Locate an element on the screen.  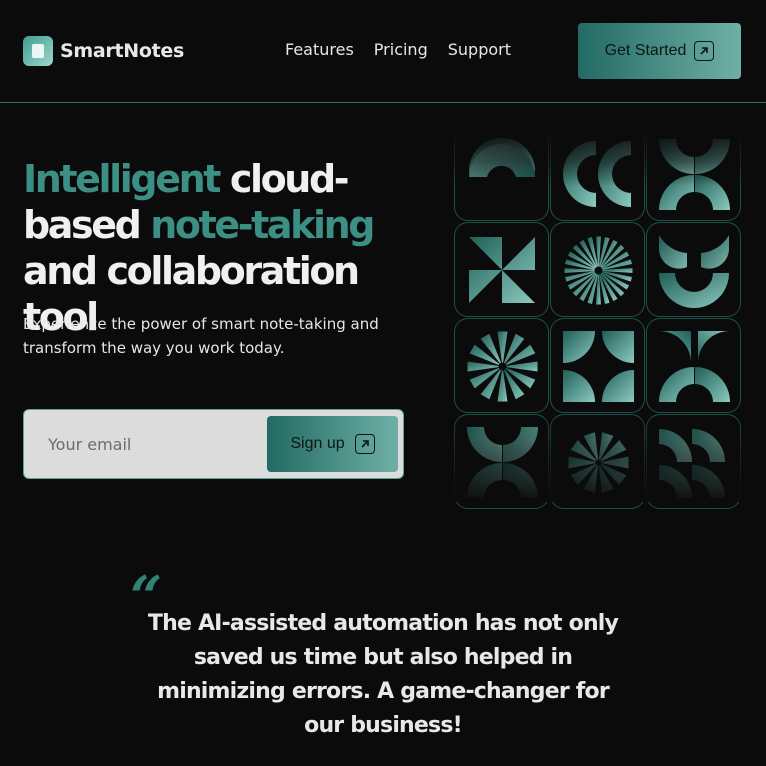
nav-features: Features is located at coordinates (319, 49).